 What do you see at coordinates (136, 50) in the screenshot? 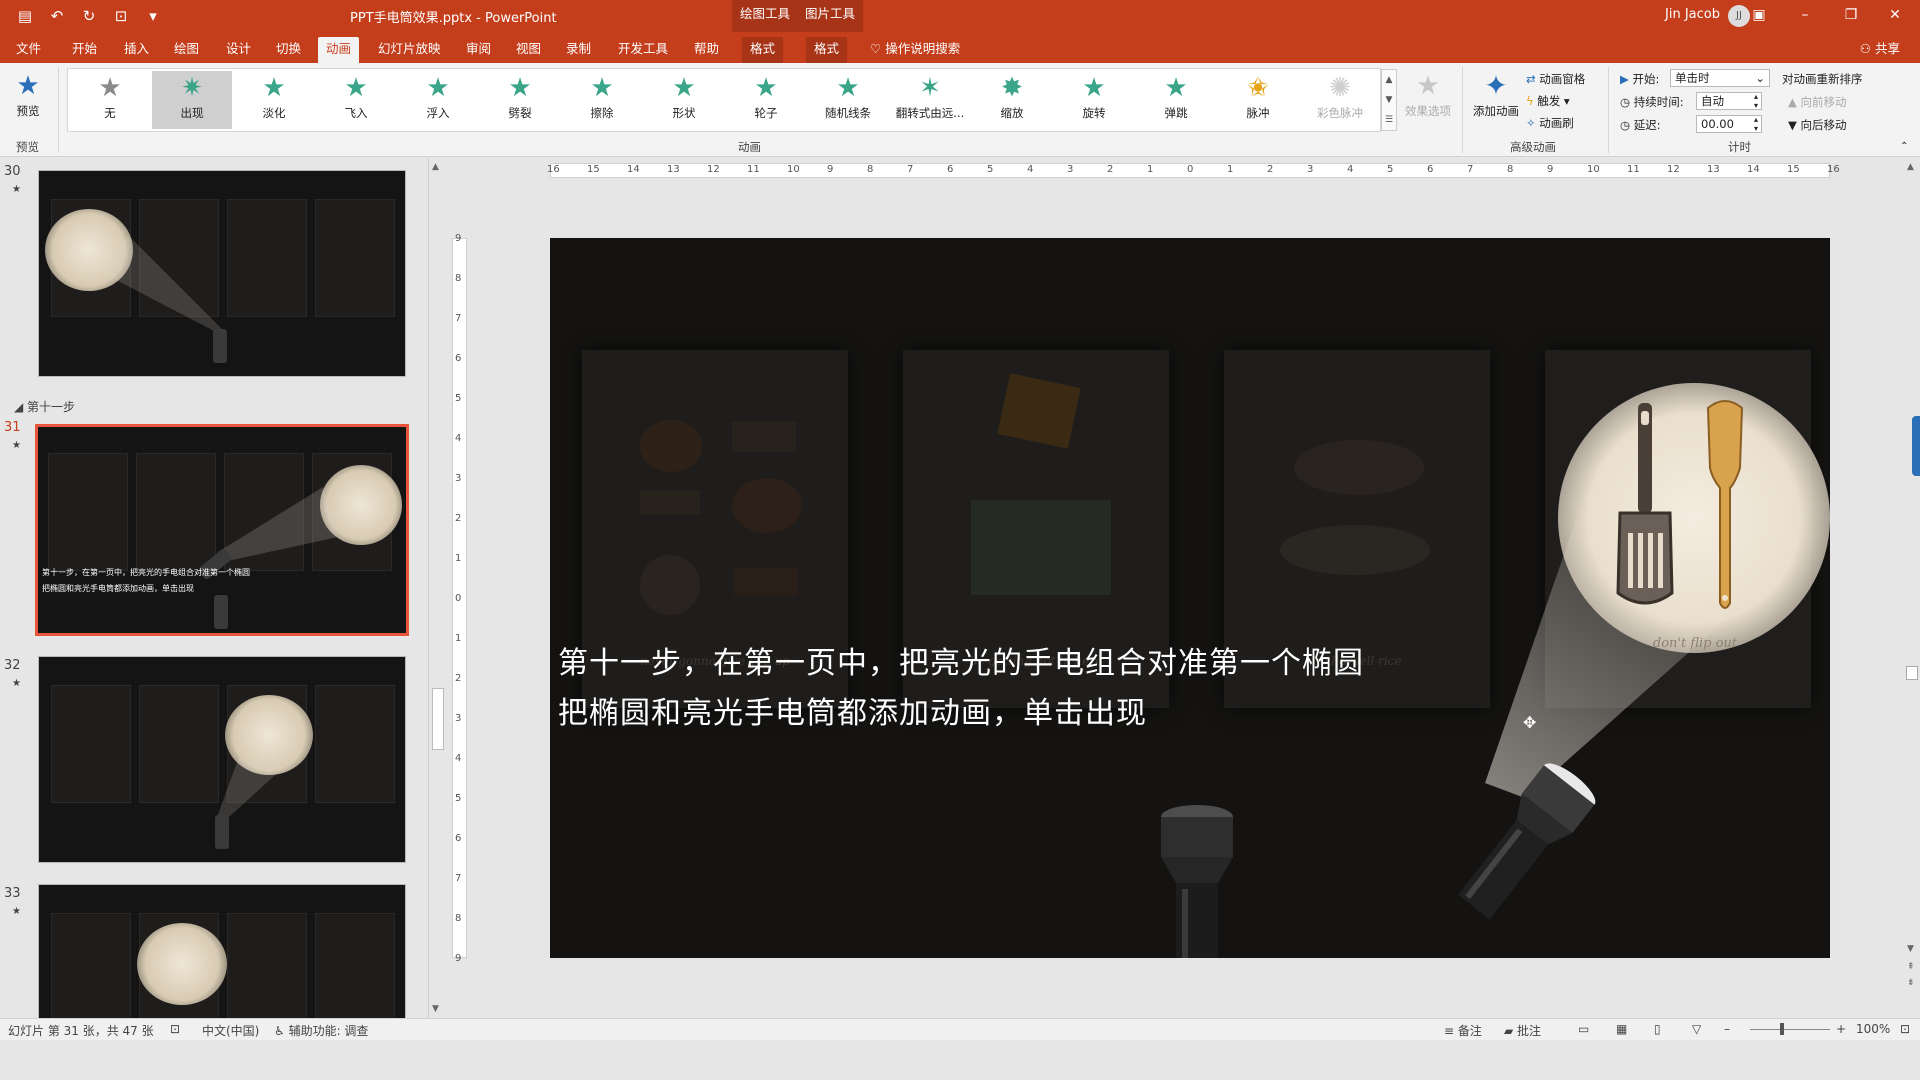
I see `tab-insert: 插入` at bounding box center [136, 50].